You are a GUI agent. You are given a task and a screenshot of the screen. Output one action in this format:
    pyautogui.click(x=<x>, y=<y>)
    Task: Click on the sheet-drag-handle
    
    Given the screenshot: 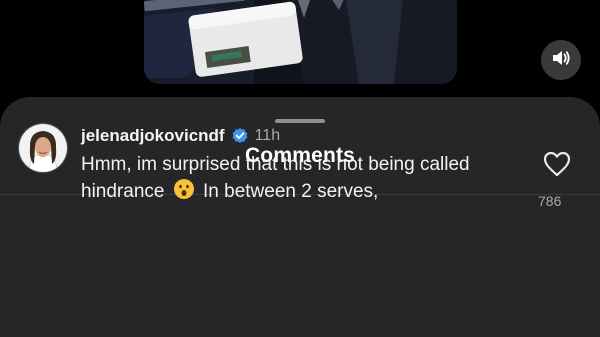 What is the action you would take?
    pyautogui.click(x=300, y=121)
    